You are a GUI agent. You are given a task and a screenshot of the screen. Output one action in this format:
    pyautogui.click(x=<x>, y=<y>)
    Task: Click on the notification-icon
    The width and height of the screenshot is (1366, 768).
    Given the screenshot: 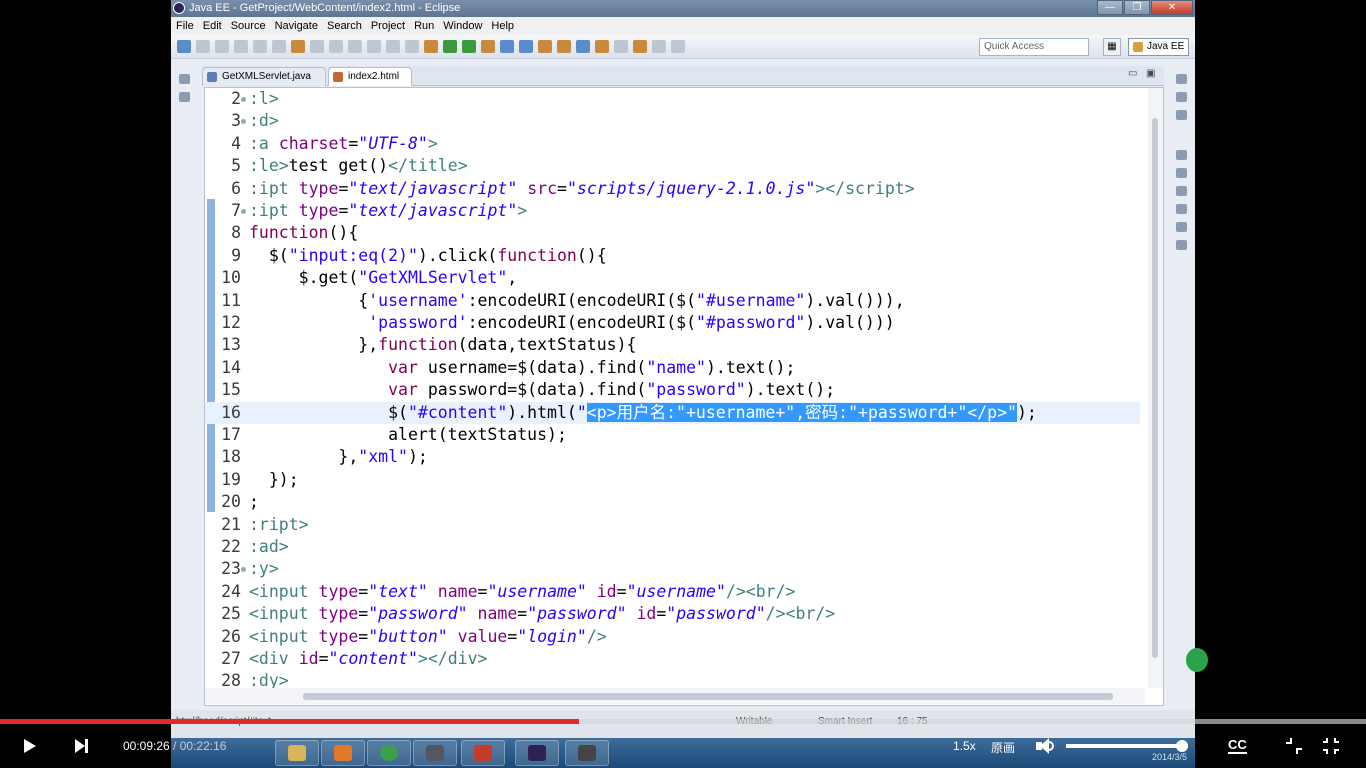 What is the action you would take?
    pyautogui.click(x=1197, y=660)
    